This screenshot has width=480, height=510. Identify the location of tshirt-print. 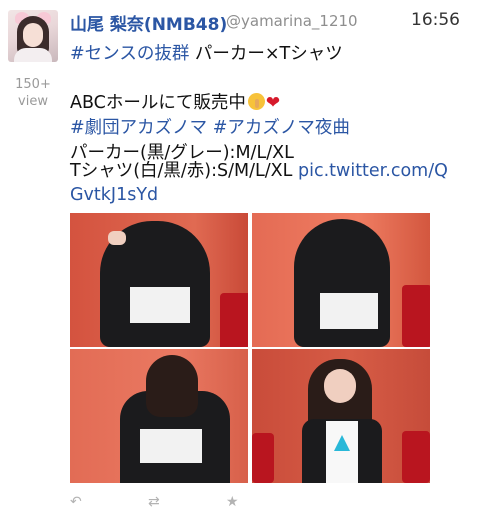
(342, 443).